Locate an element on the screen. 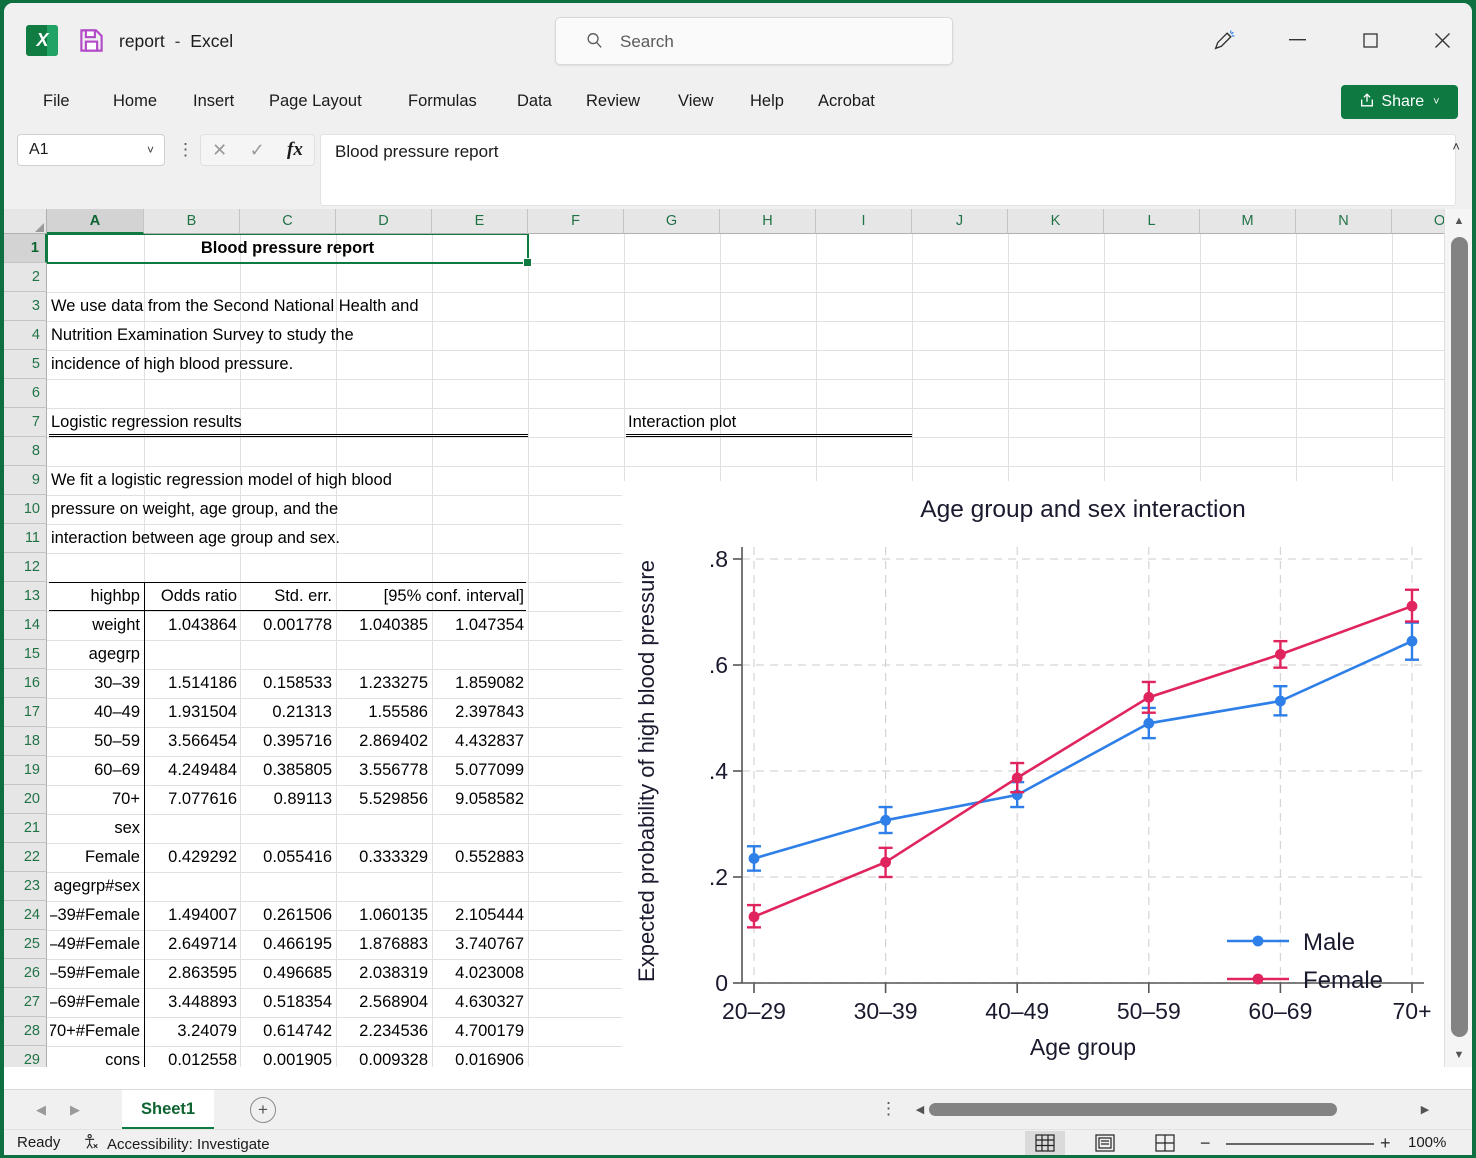  column-header-l: L is located at coordinates (1152, 221).